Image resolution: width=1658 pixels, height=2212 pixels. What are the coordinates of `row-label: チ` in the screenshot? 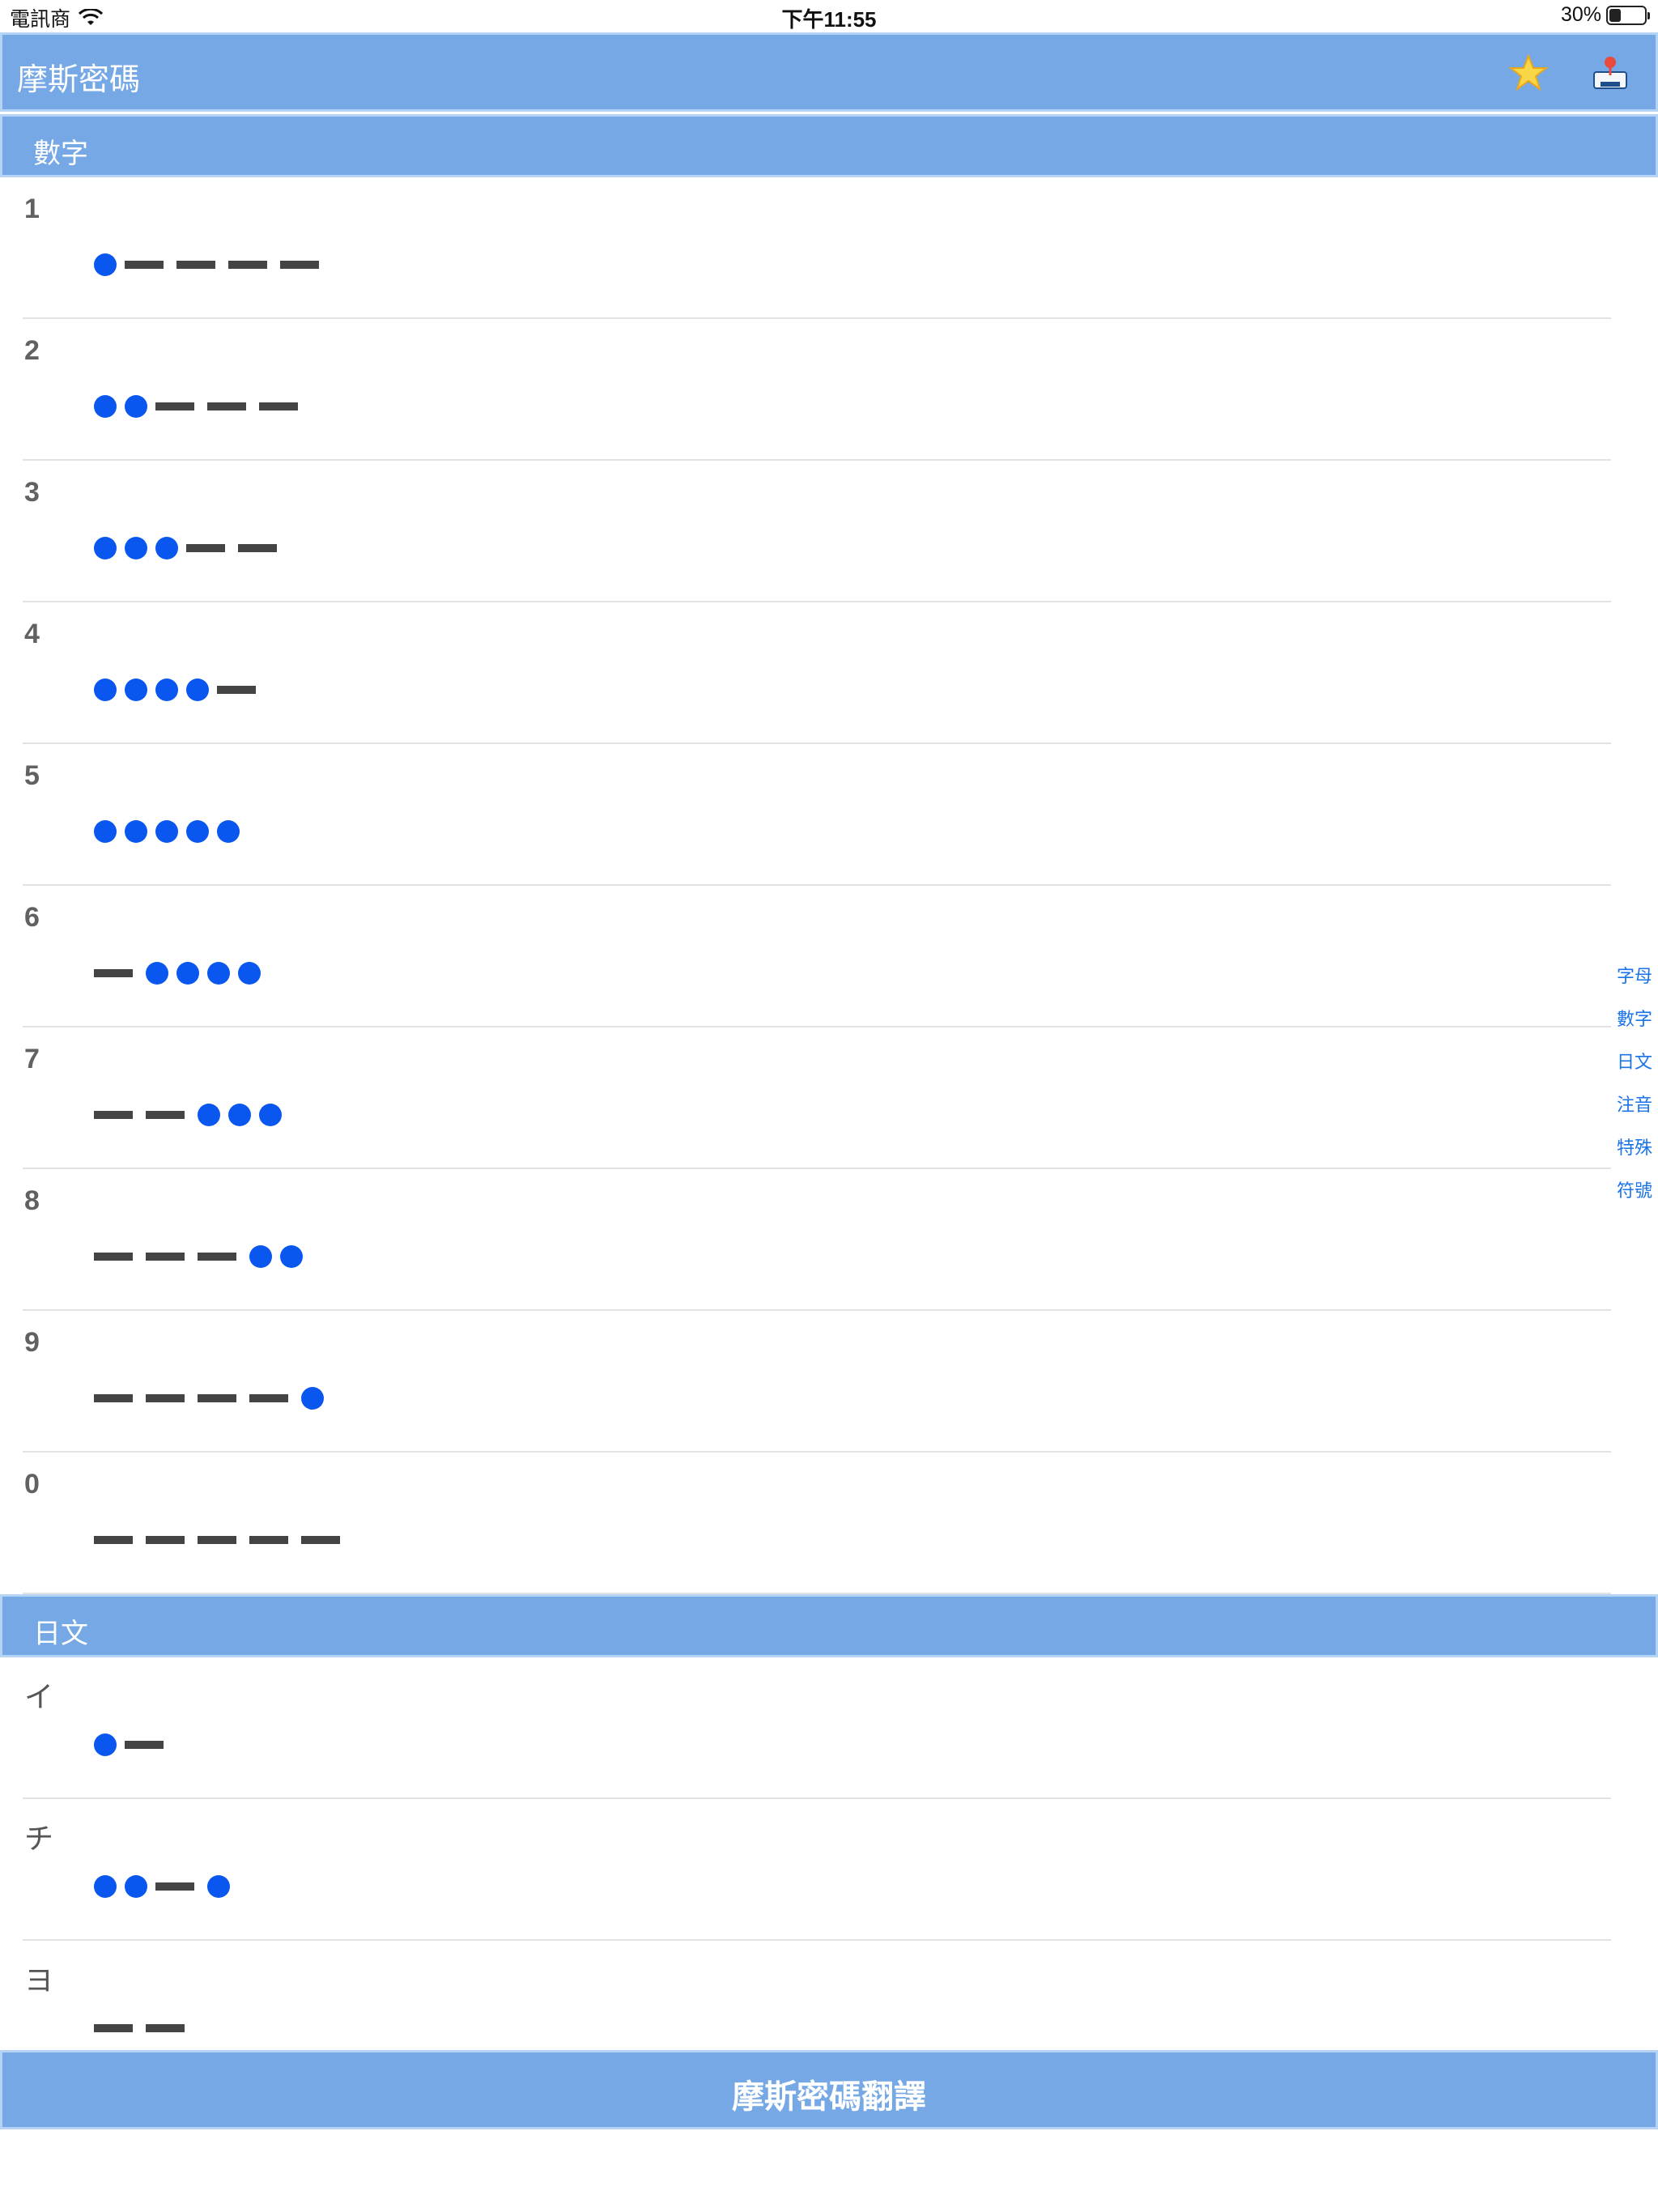 It's located at (39, 1839).